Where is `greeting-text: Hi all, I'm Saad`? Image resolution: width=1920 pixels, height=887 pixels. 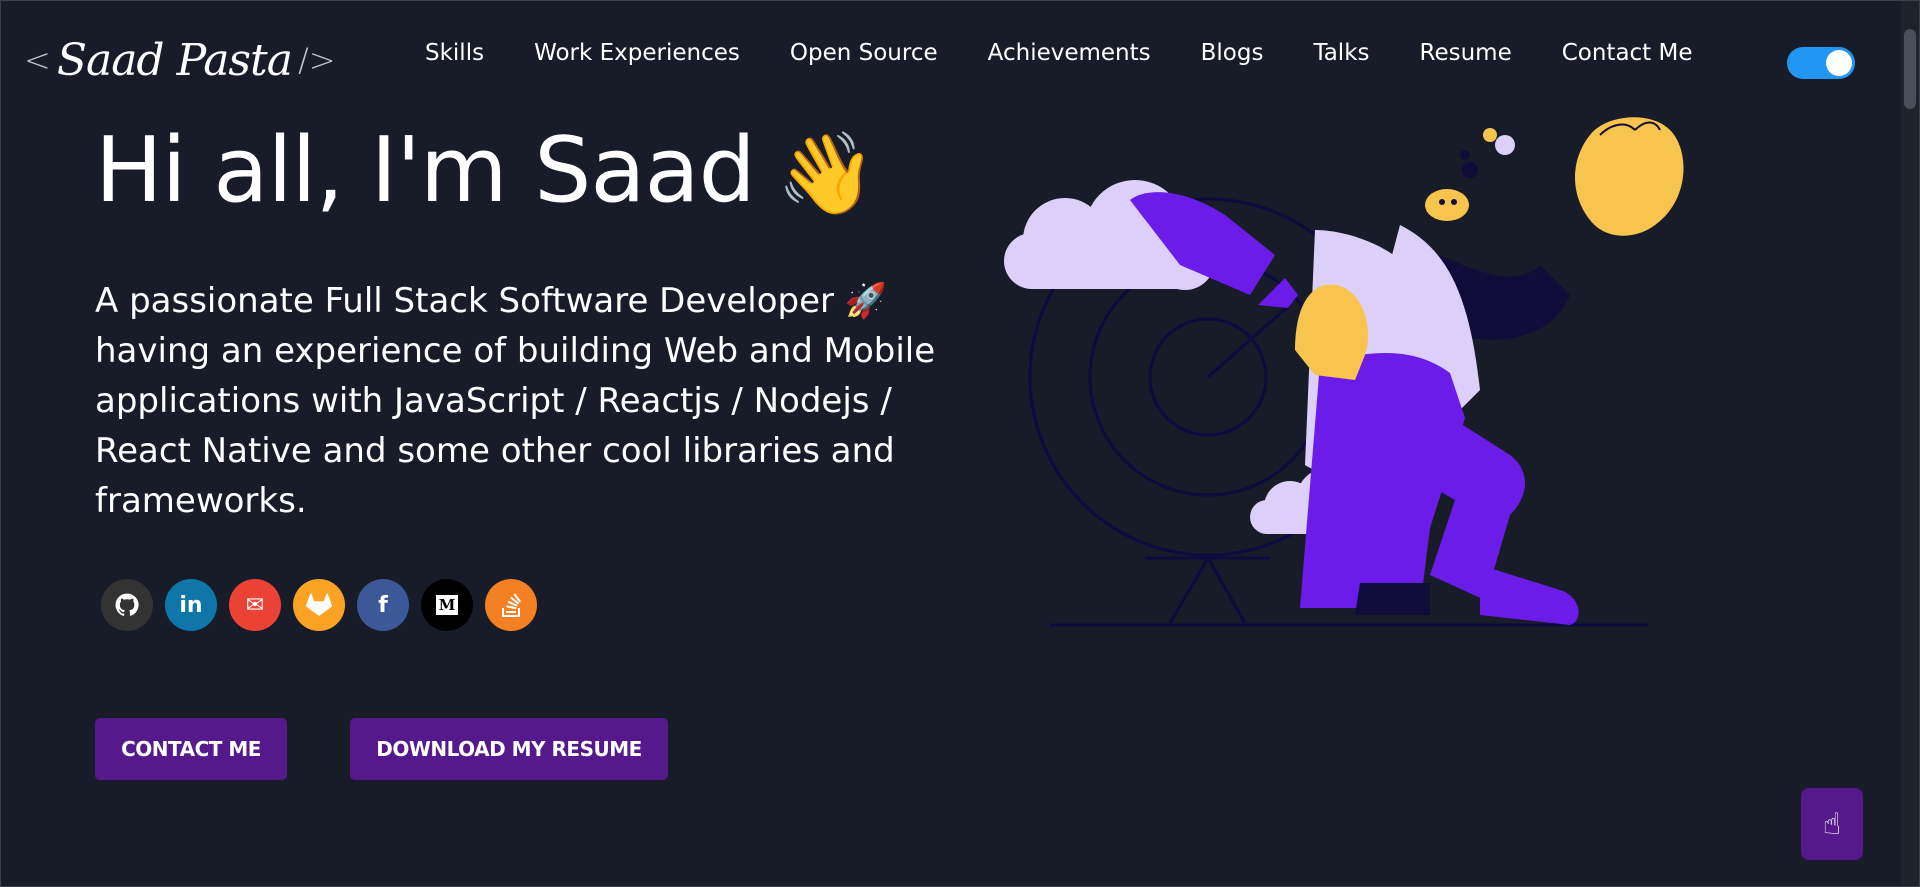
greeting-text: Hi all, I'm Saad is located at coordinates (425, 170).